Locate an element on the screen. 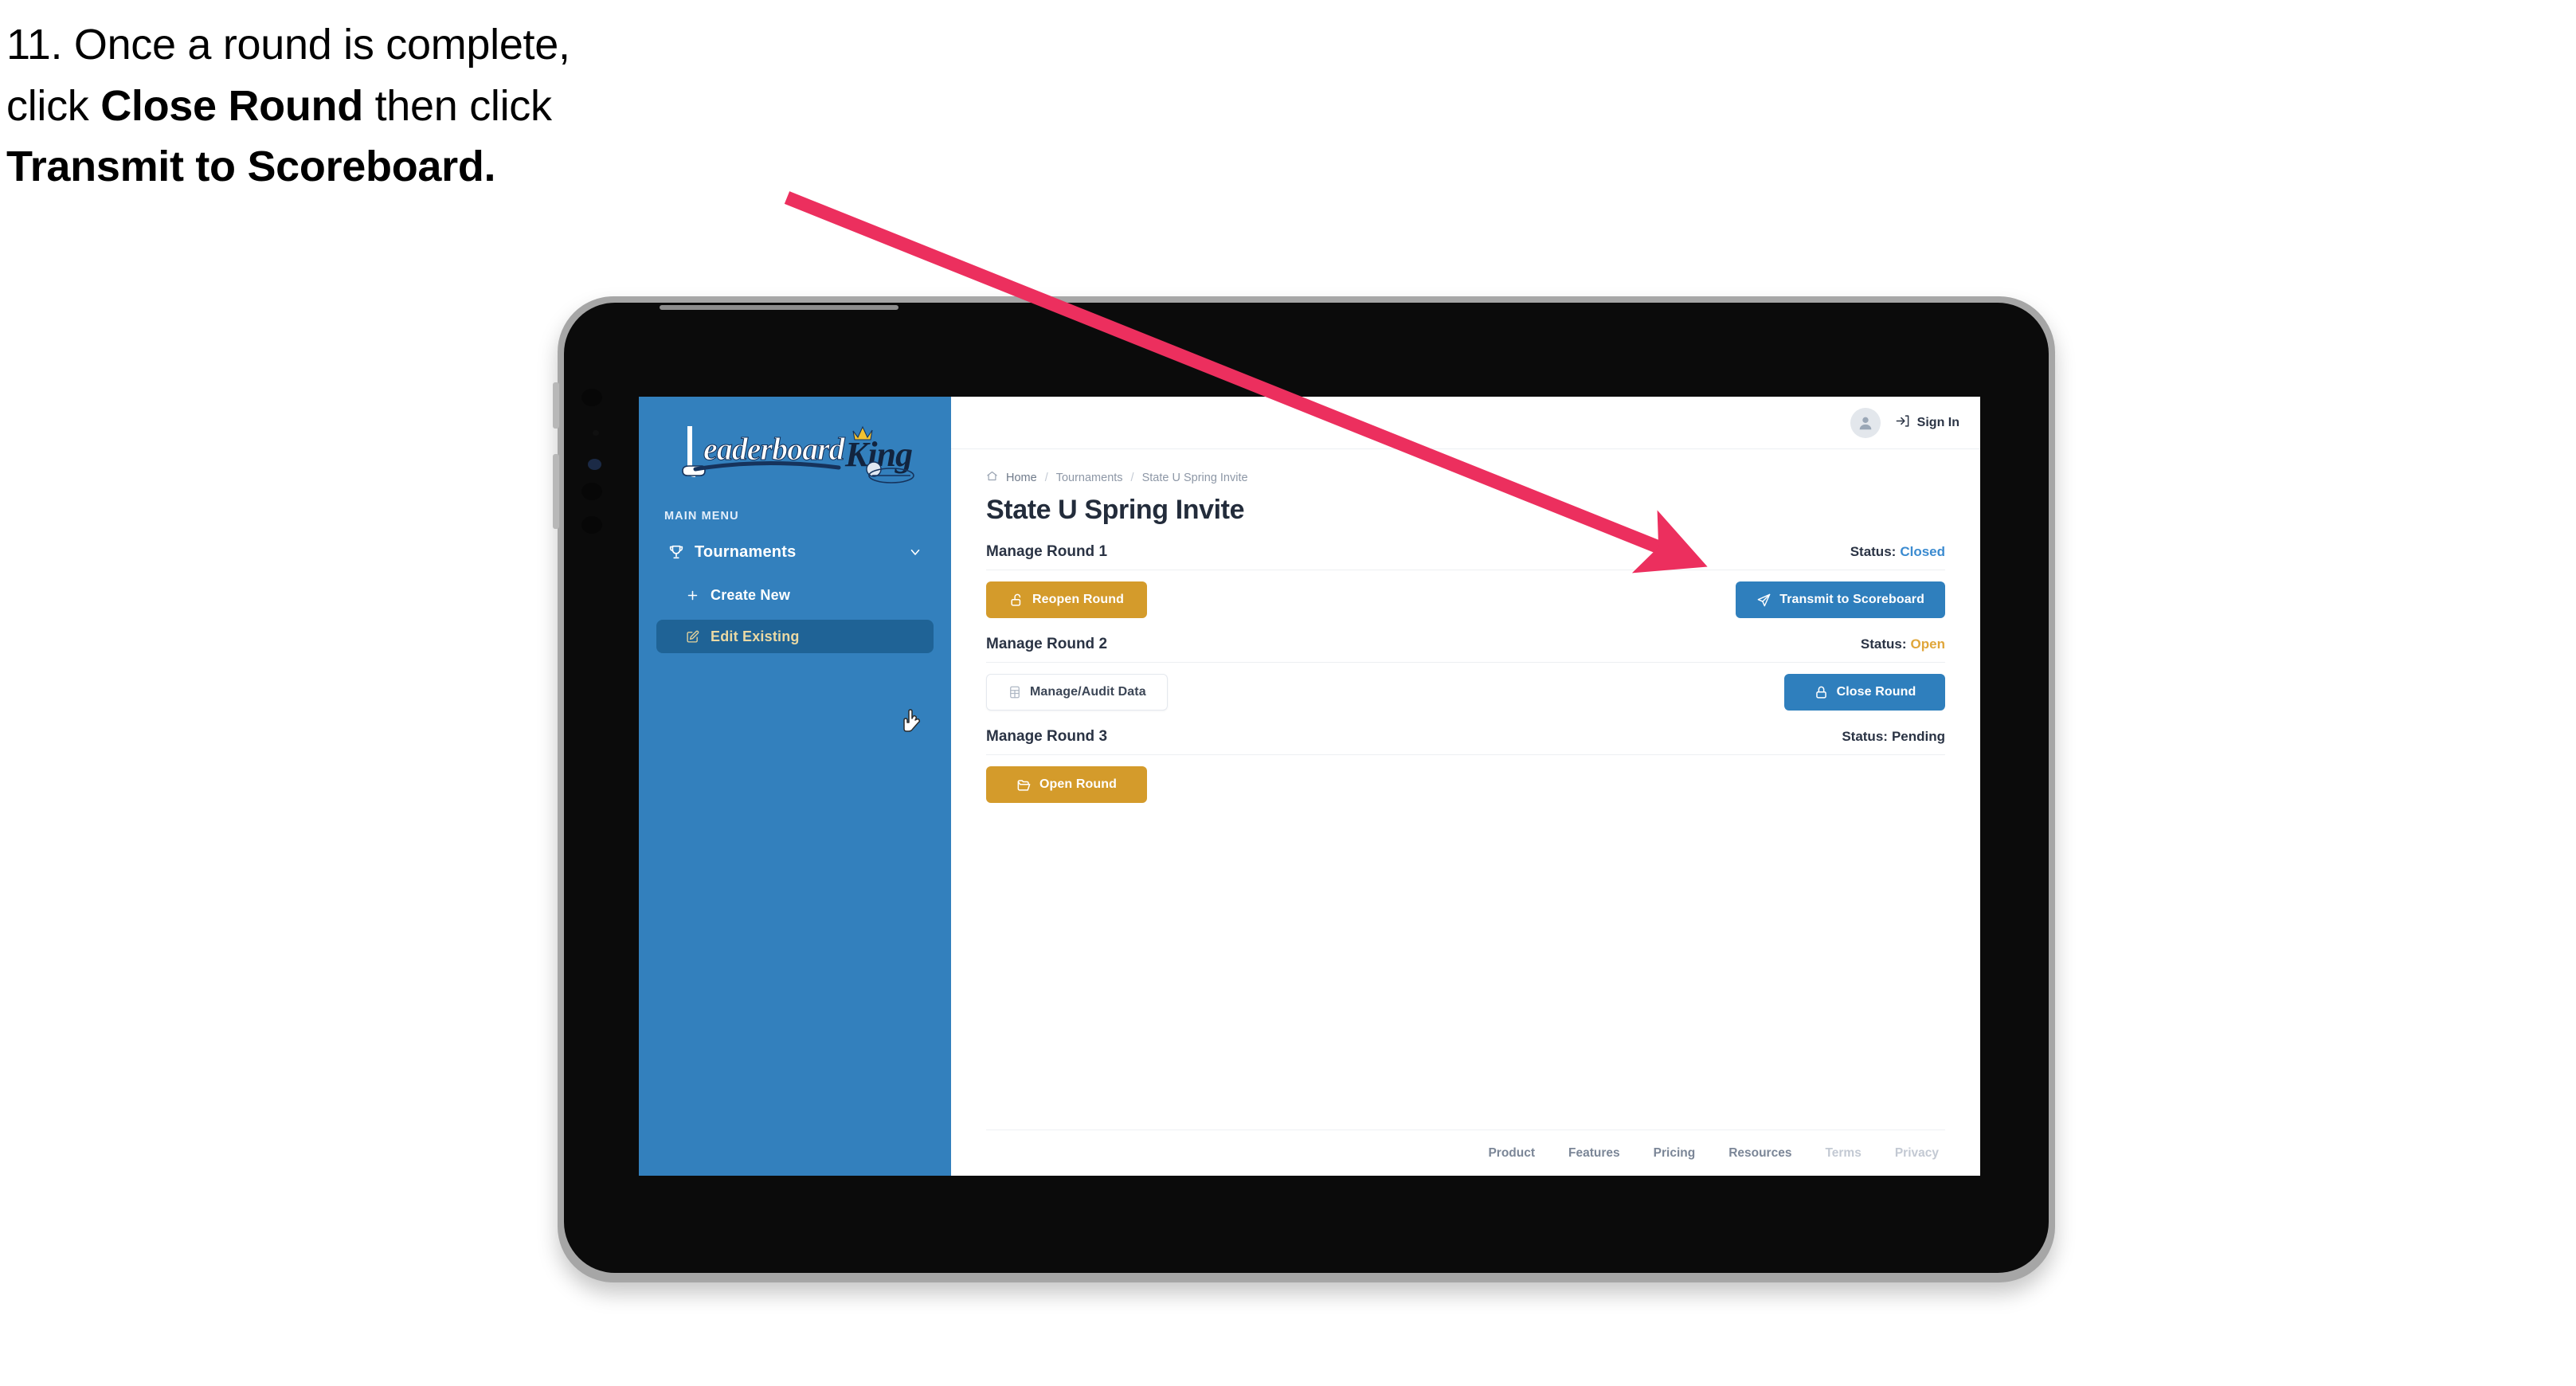  page-title: State U Spring Invite is located at coordinates (1115, 510).